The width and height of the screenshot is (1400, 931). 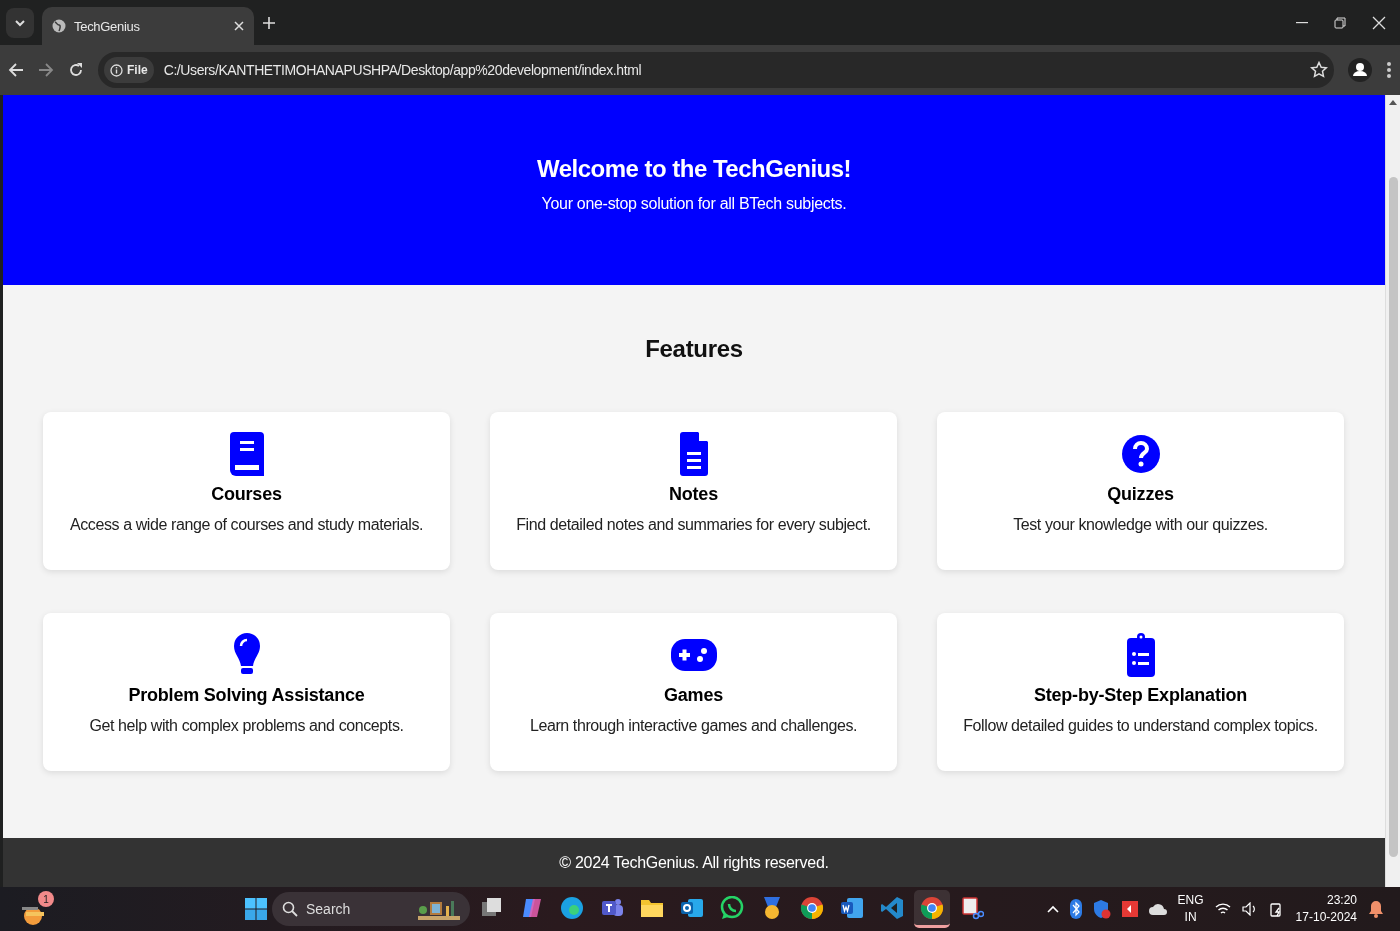 I want to click on hero-subtitle: Your one-stop solution for all BTech subjects., so click(x=694, y=204).